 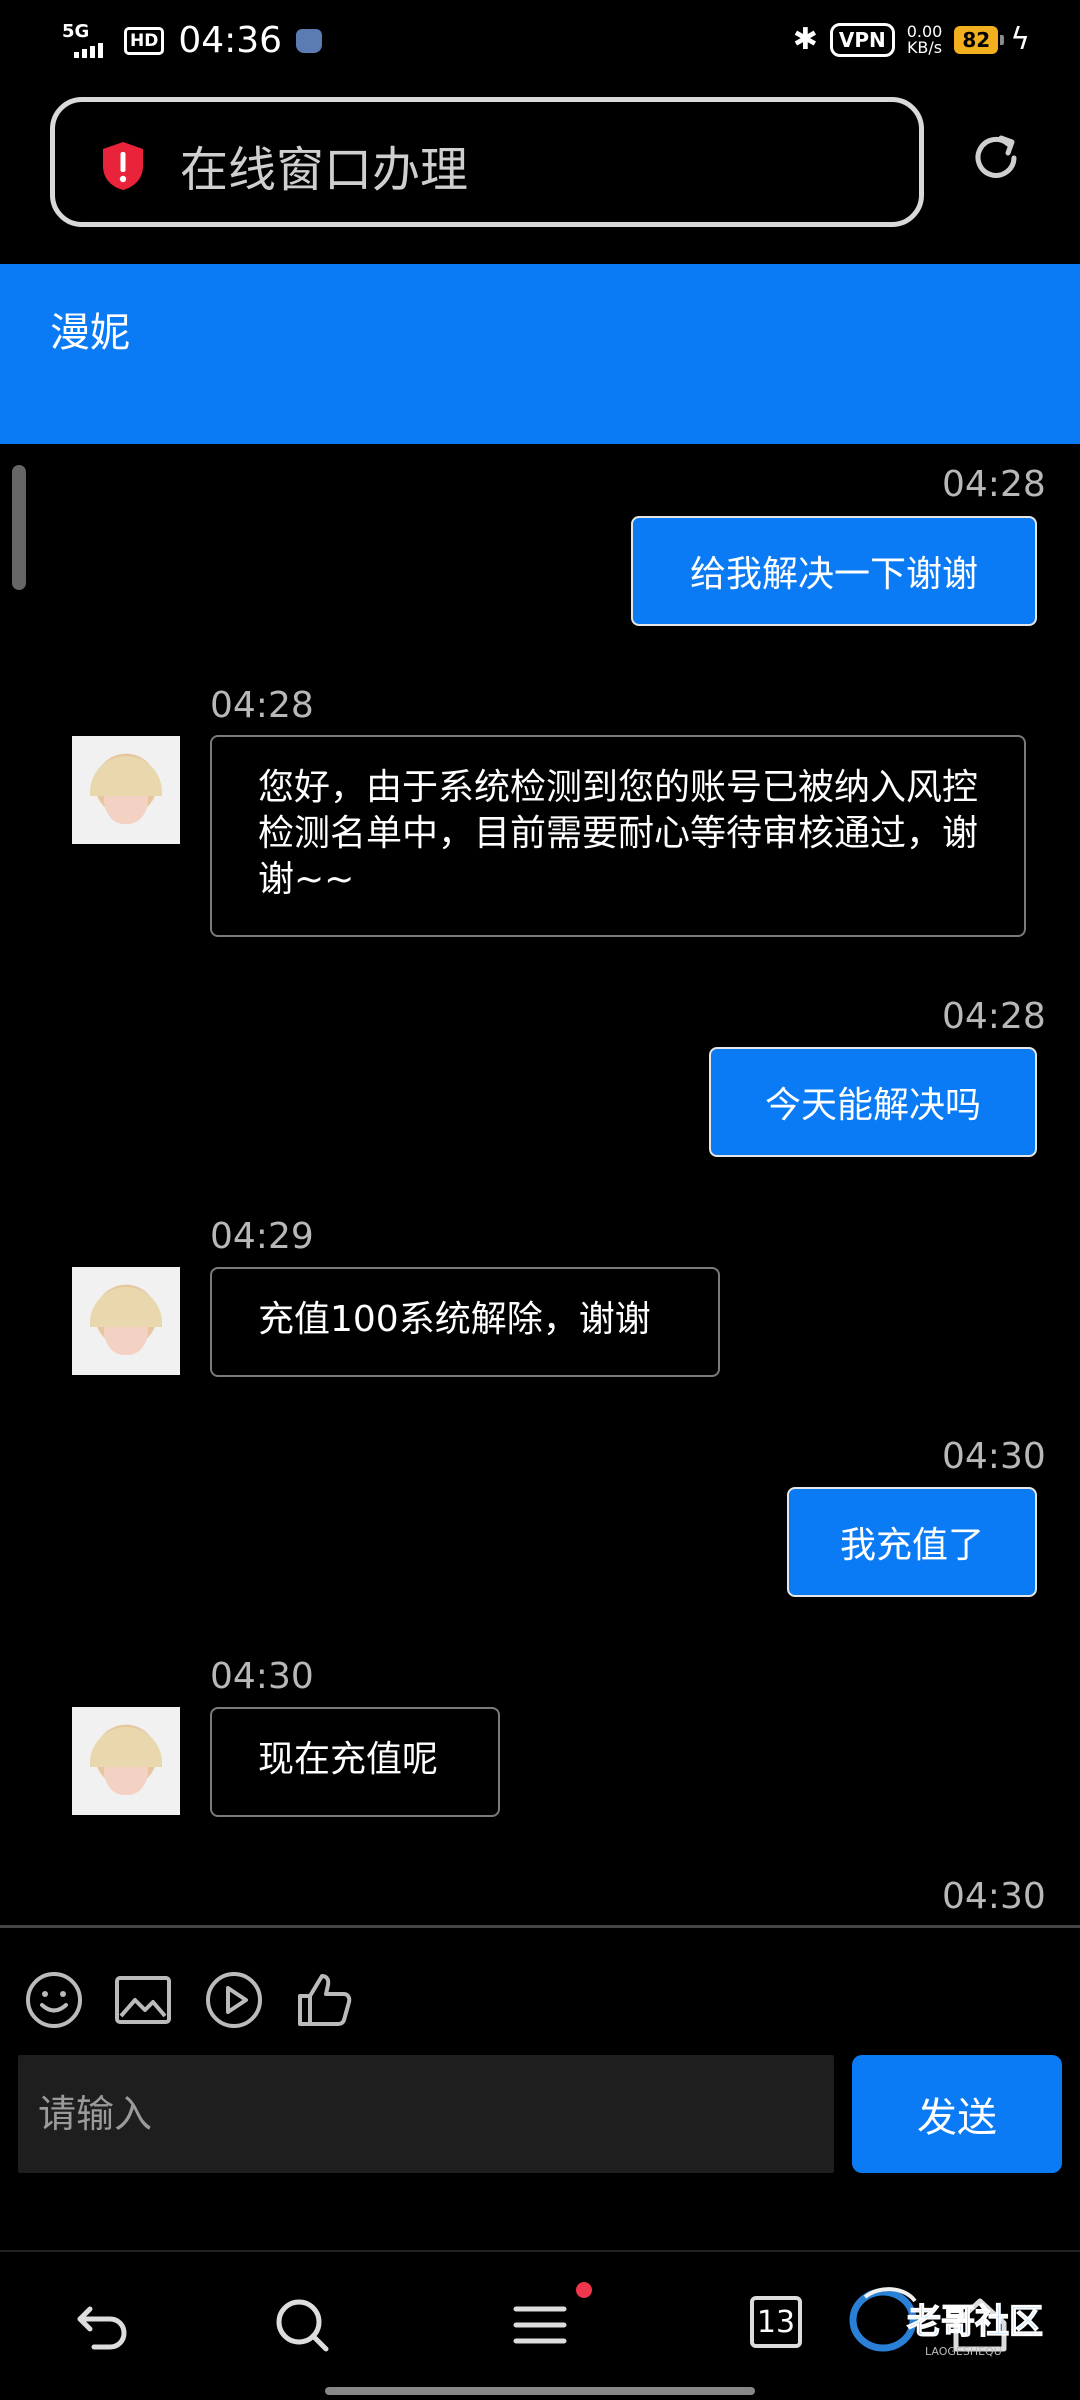 What do you see at coordinates (540, 1926) in the screenshot?
I see `divider` at bounding box center [540, 1926].